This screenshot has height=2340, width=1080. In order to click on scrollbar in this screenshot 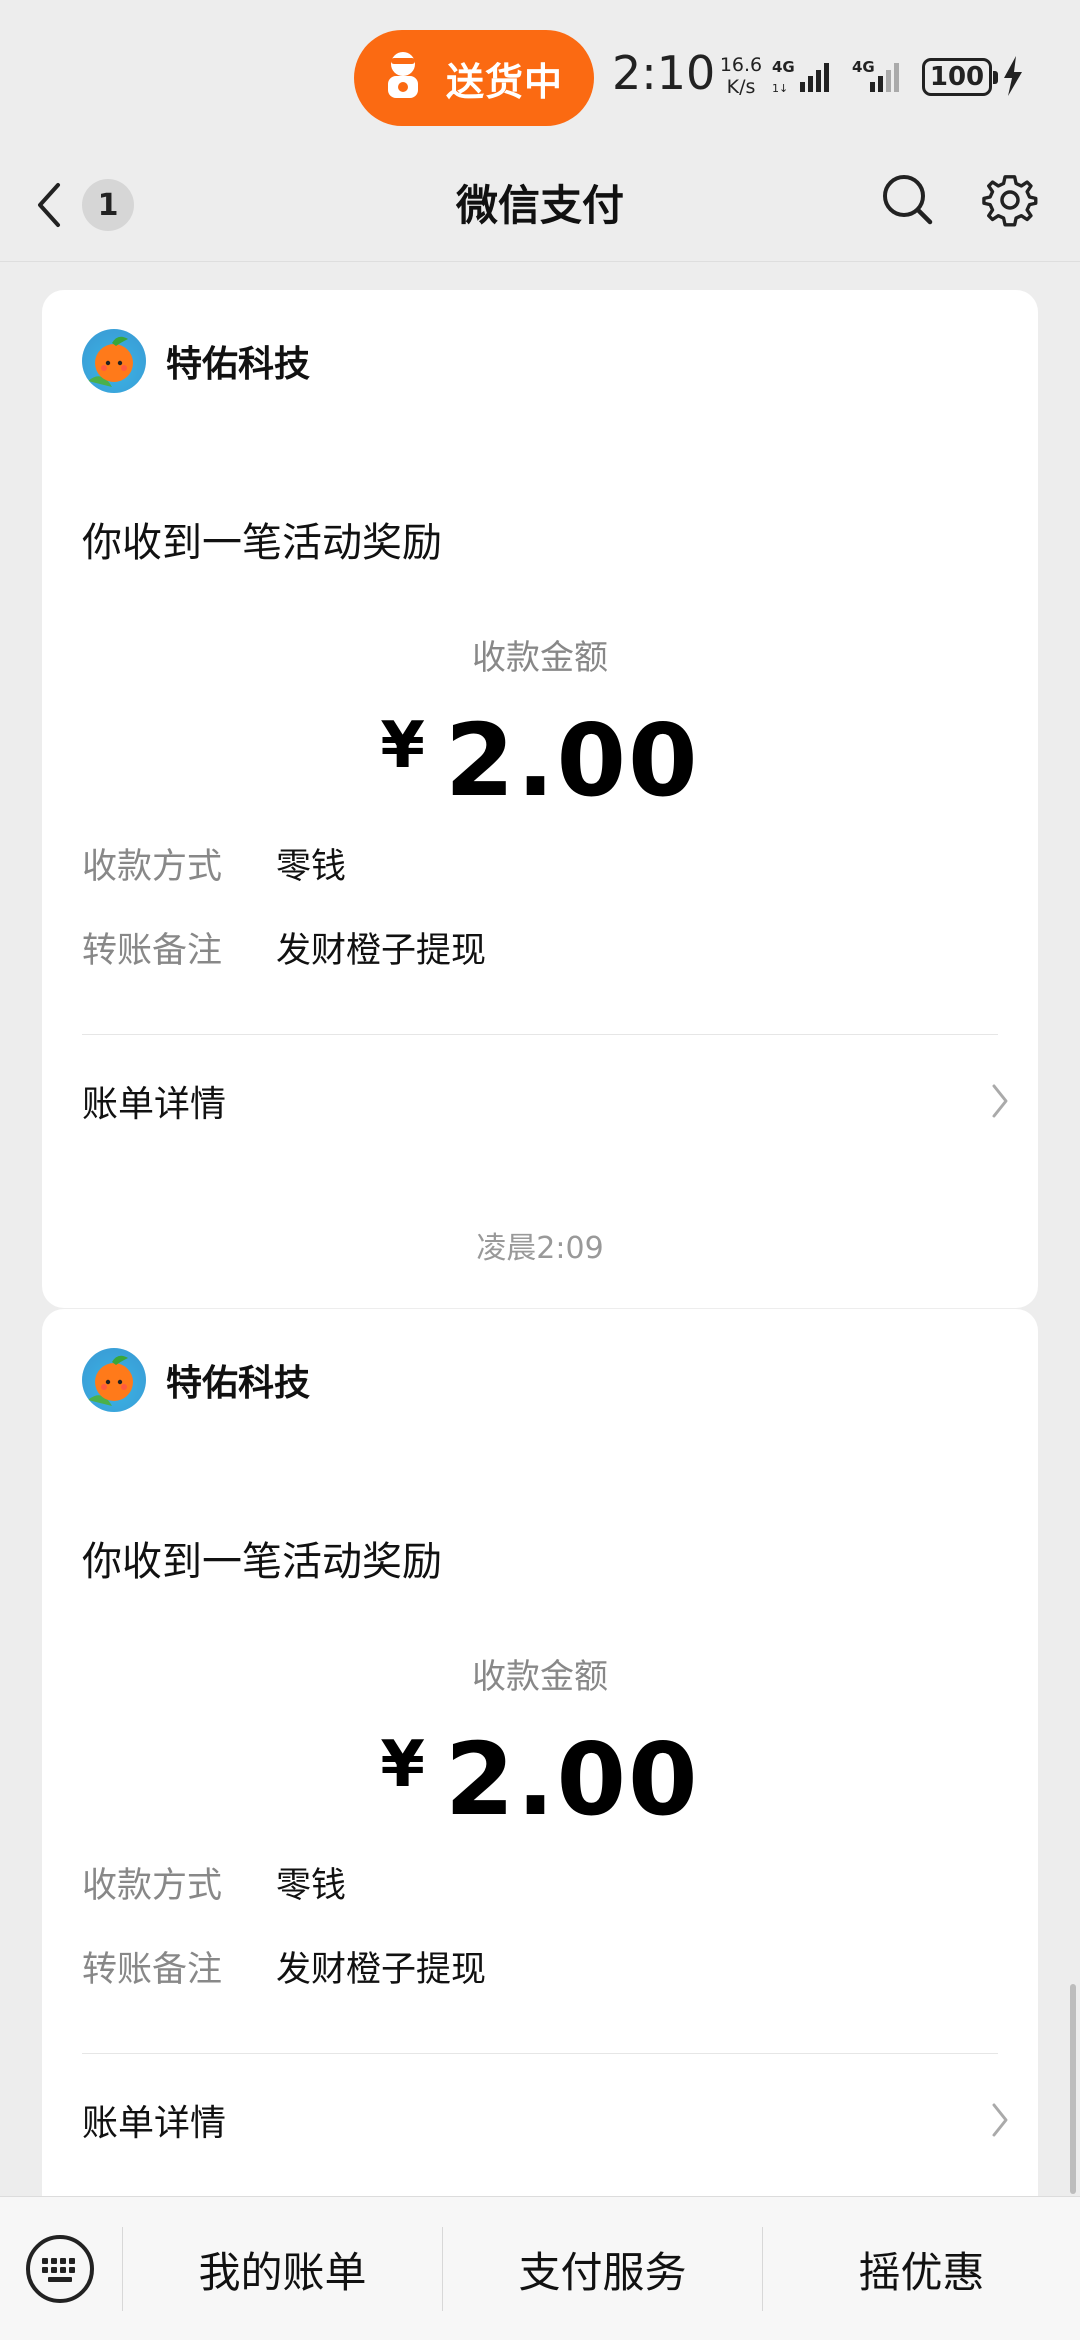, I will do `click(1073, 2089)`.